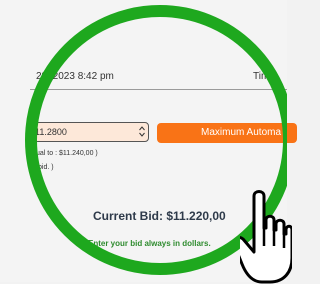 This screenshot has height=284, width=320. Describe the element at coordinates (89, 132) in the screenshot. I see `bid-amount-select: 11.2800` at that location.